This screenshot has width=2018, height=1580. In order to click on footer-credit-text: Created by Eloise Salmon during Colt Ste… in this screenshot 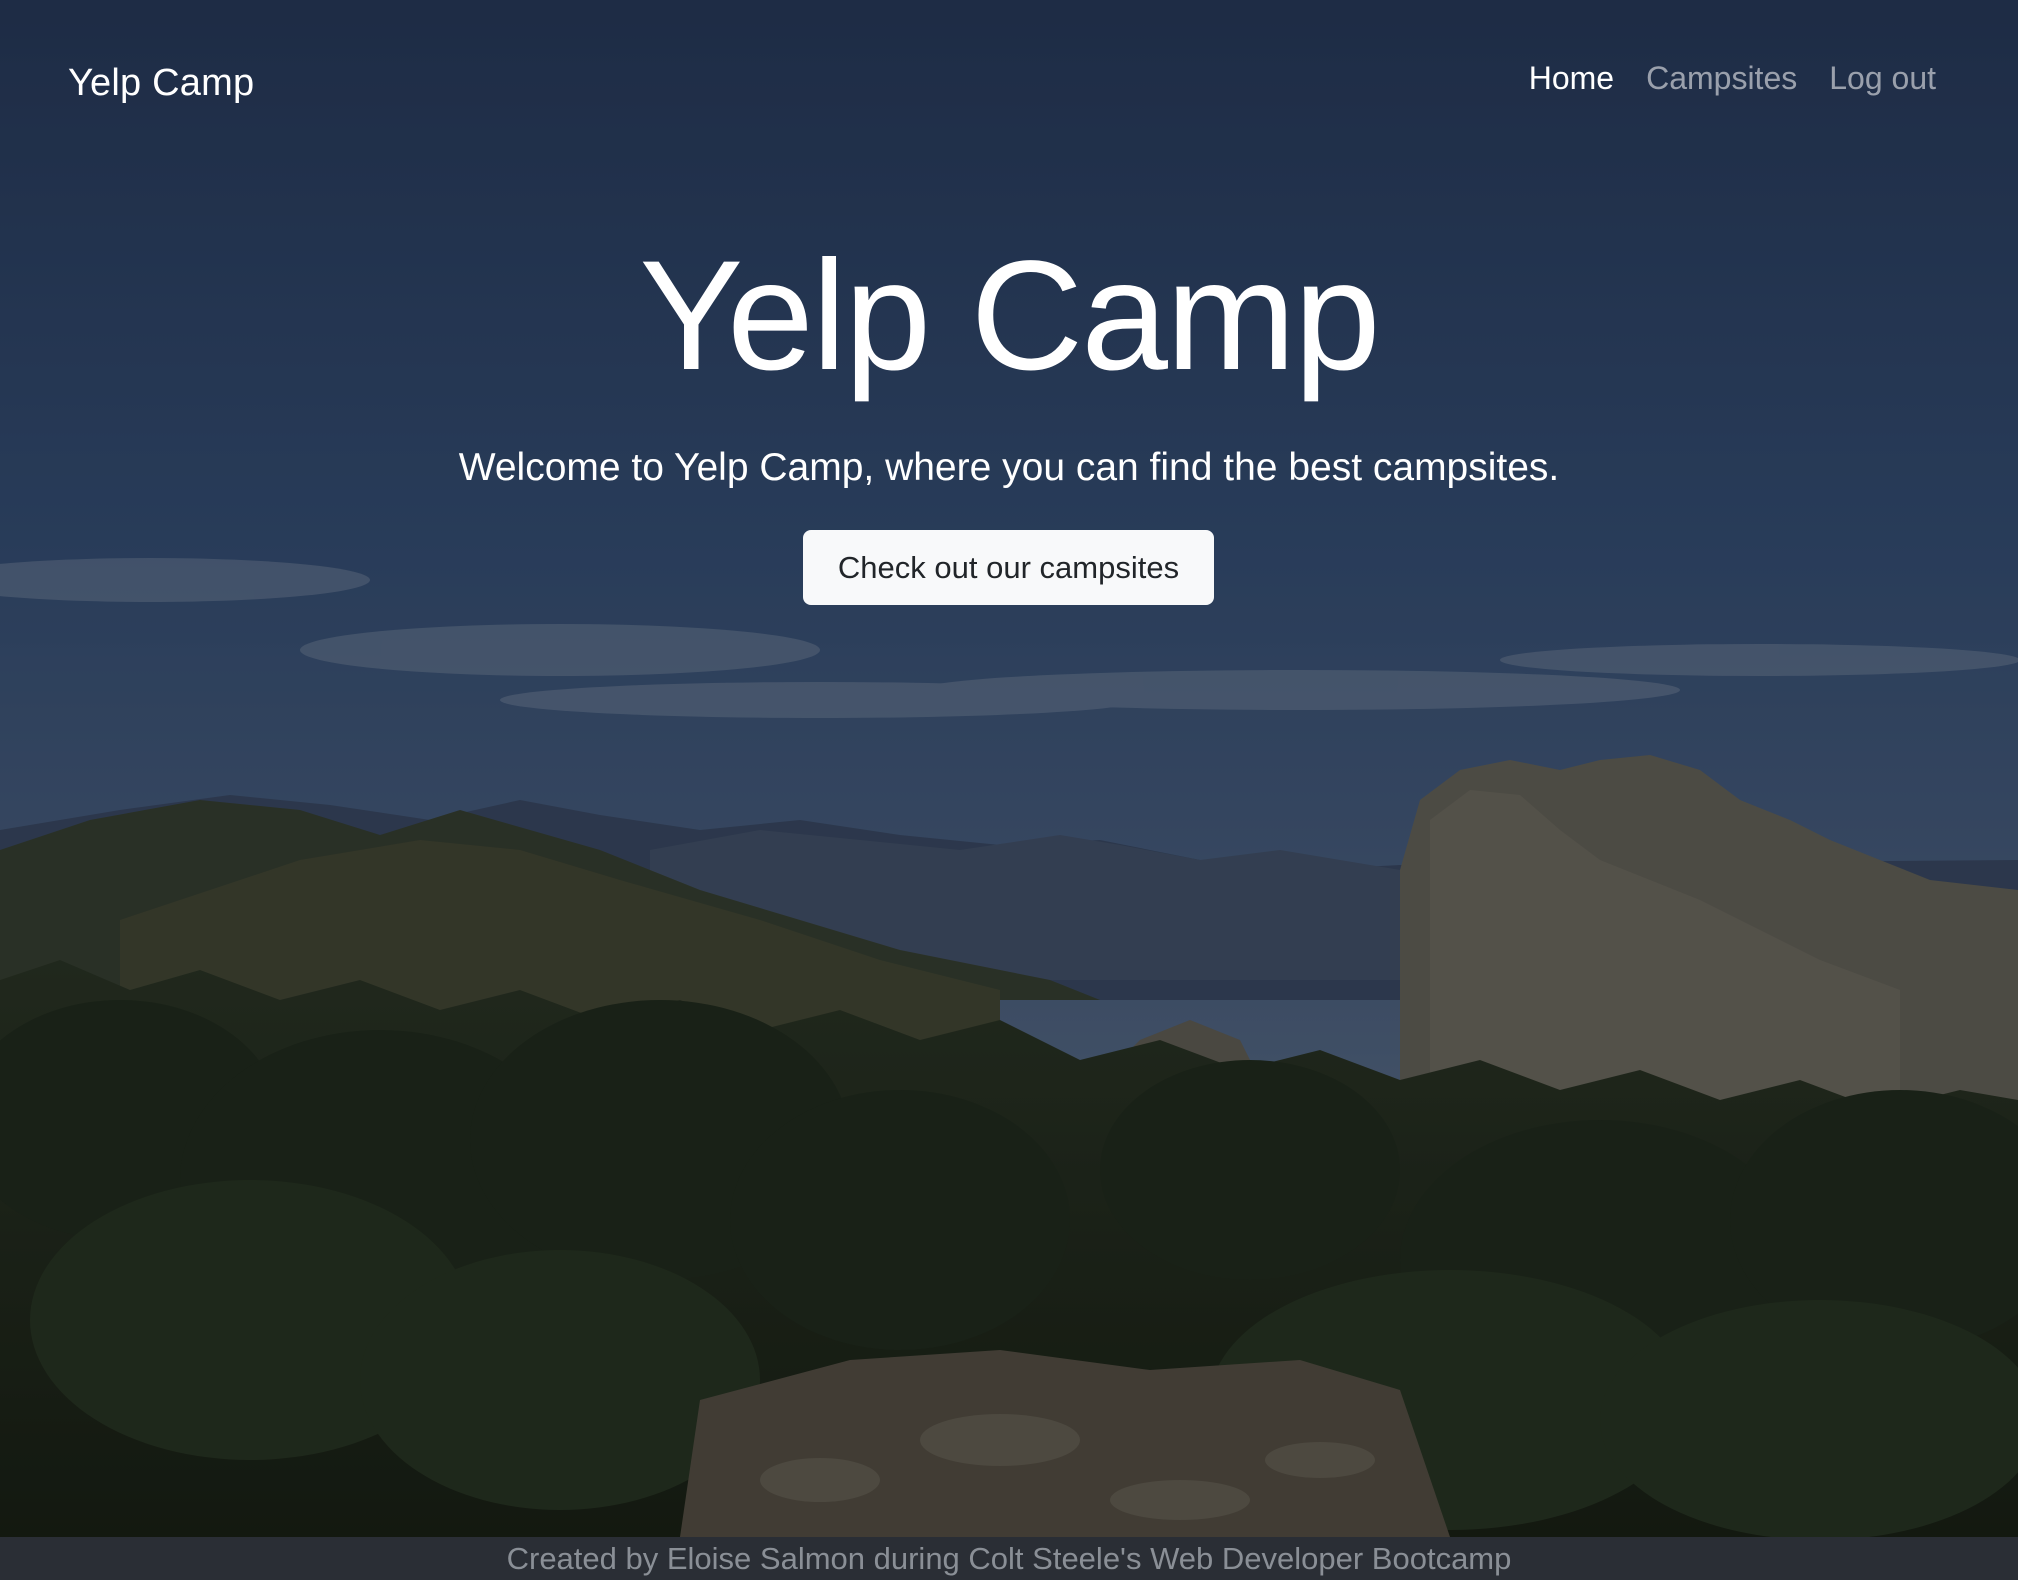, I will do `click(1009, 1558)`.